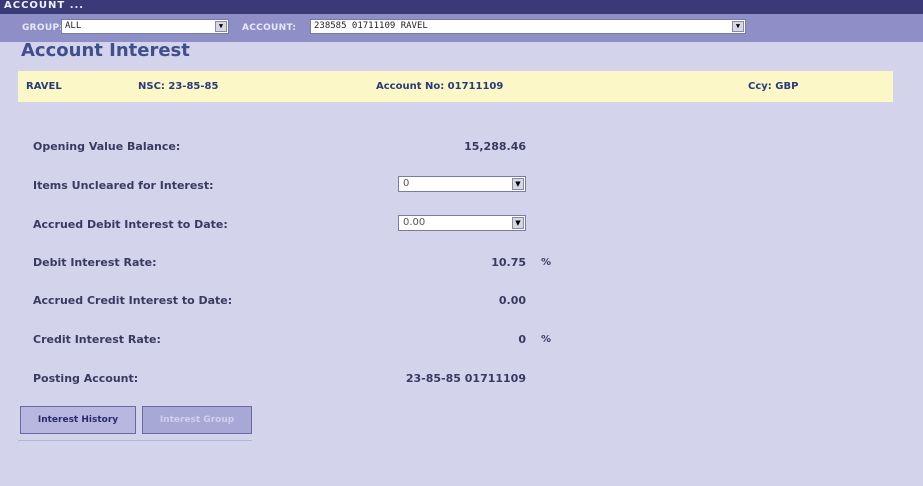 The width and height of the screenshot is (923, 486). What do you see at coordinates (107, 146) in the screenshot?
I see `opening-balance-label: Opening Value Balance:` at bounding box center [107, 146].